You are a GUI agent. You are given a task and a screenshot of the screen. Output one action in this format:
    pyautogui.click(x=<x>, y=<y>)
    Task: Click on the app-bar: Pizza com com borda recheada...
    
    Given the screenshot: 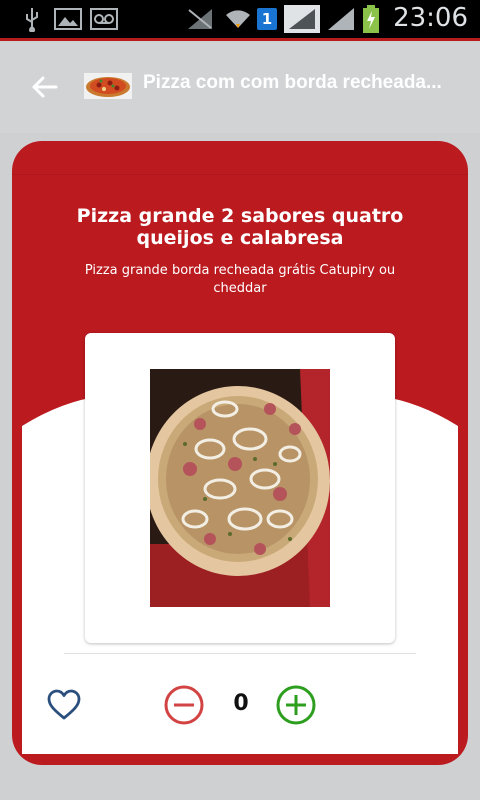 What is the action you would take?
    pyautogui.click(x=240, y=87)
    